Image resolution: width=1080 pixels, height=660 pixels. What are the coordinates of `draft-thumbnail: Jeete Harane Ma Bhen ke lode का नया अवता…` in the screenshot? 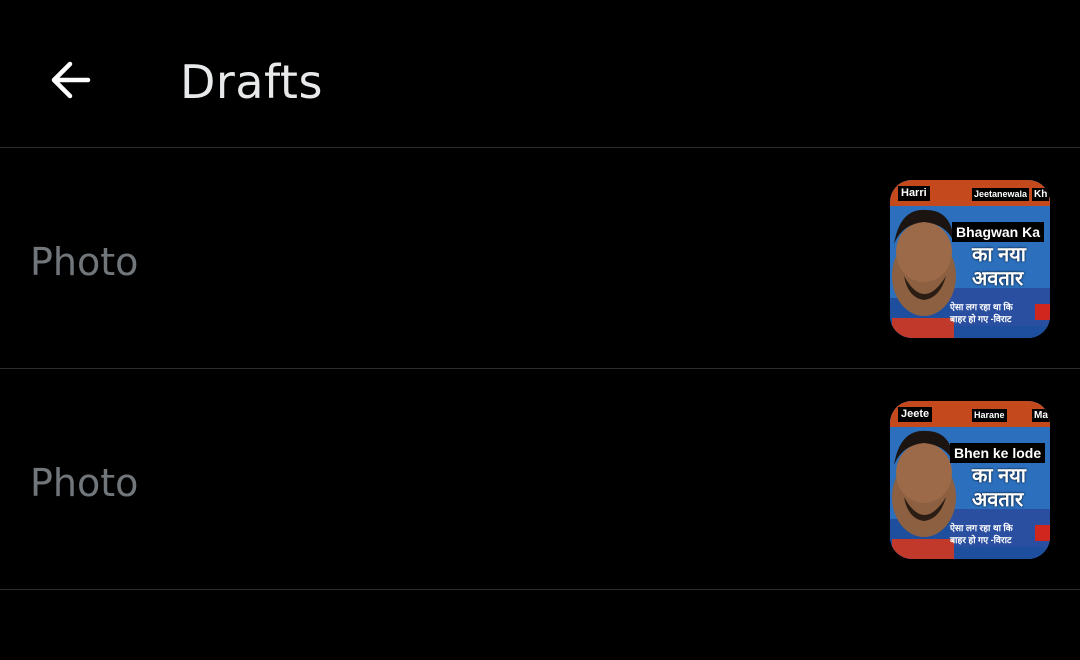 It's located at (970, 480).